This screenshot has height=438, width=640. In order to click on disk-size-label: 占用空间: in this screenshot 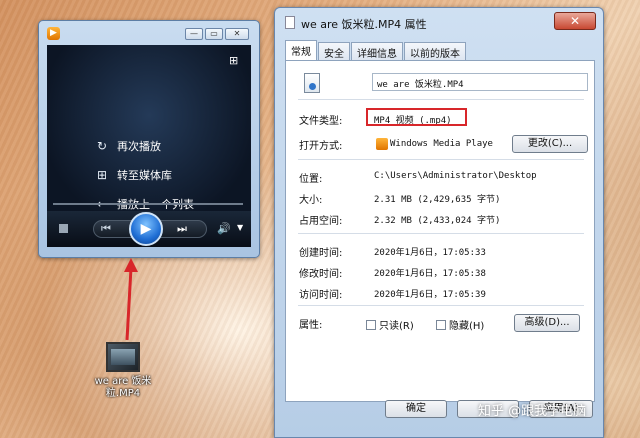, I will do `click(321, 221)`.